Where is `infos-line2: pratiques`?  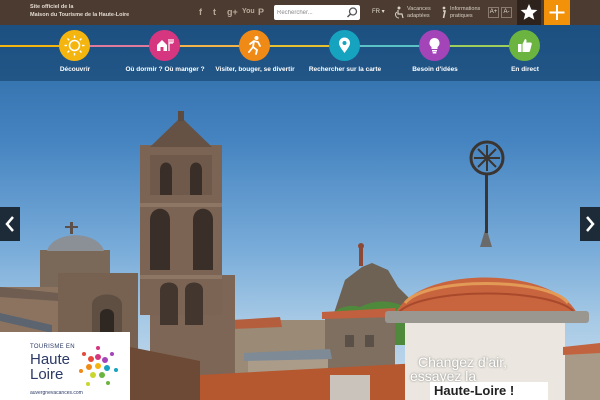
infos-line2: pratiques is located at coordinates (461, 16).